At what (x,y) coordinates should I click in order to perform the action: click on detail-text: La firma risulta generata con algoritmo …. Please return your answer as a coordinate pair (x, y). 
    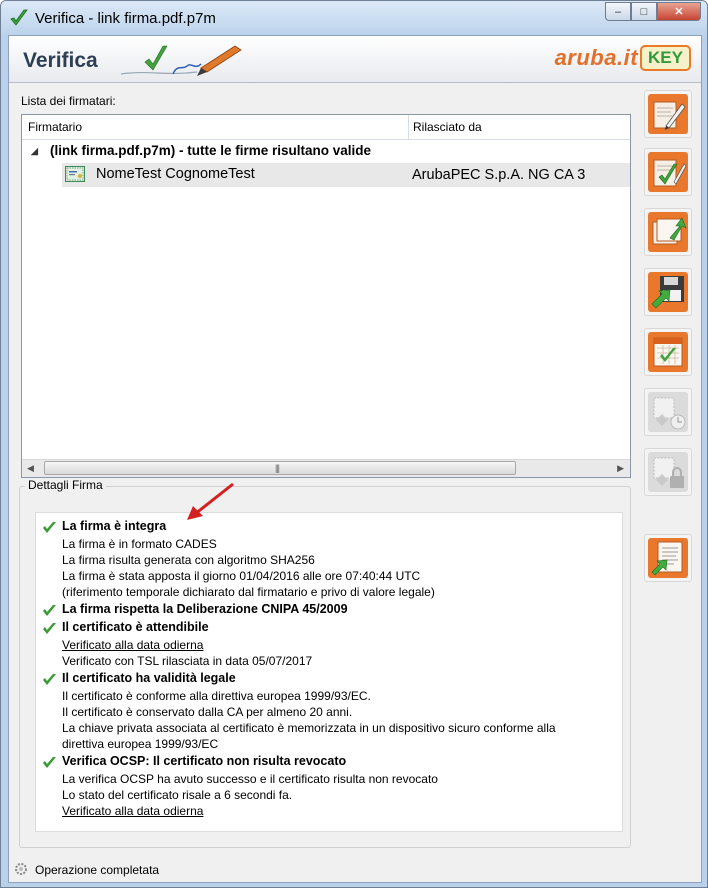
    Looking at the image, I should click on (188, 560).